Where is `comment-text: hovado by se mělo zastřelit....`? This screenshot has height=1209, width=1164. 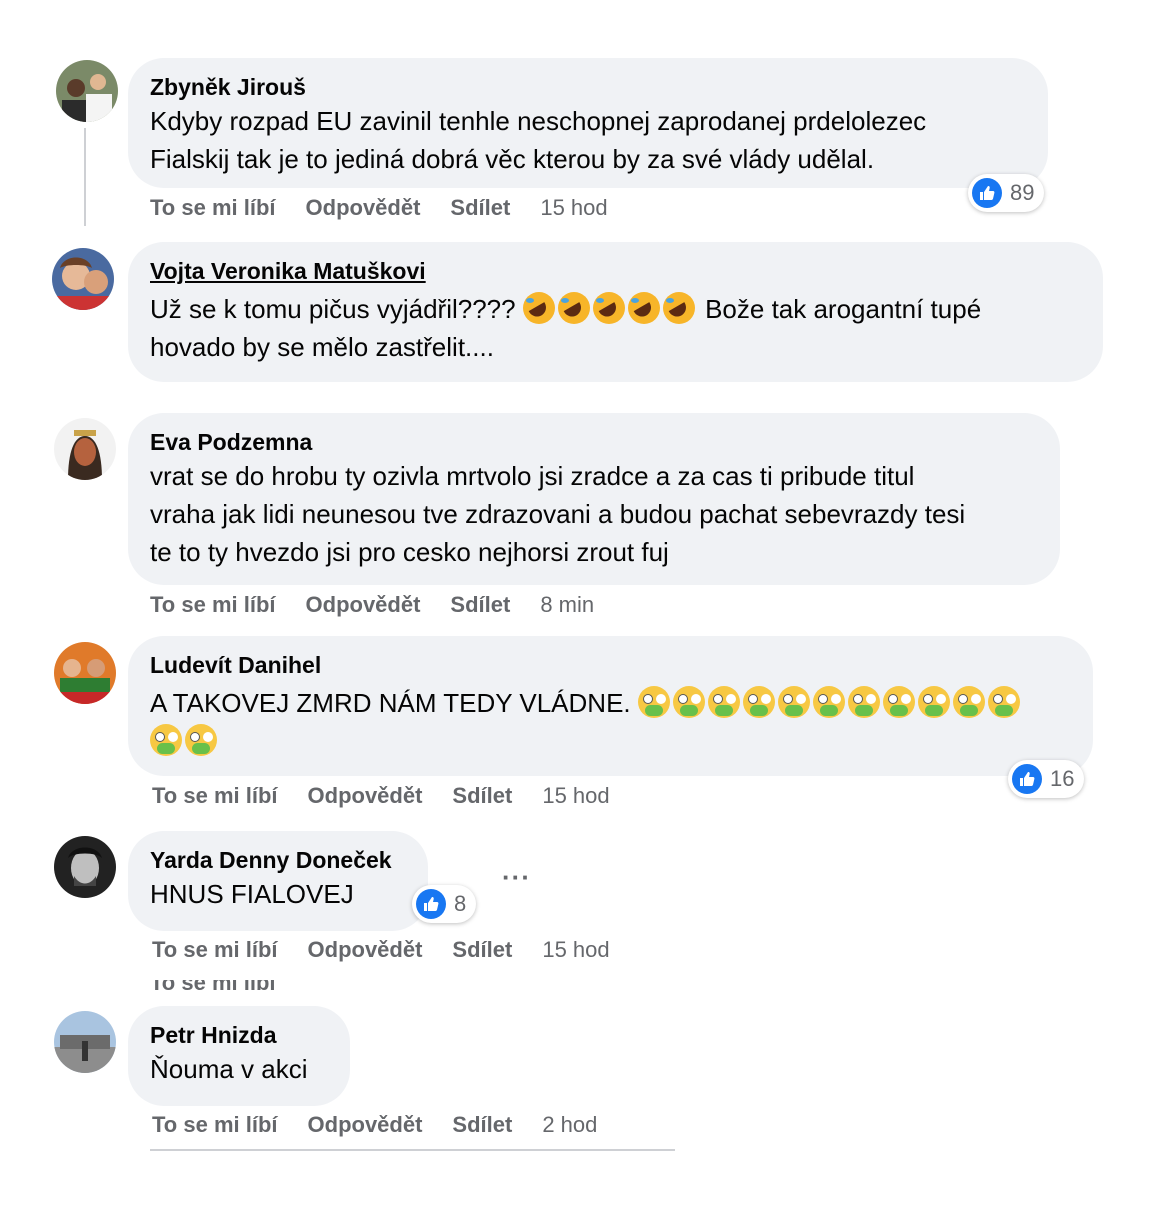
comment-text: hovado by se mělo zastřelit.... is located at coordinates (322, 347).